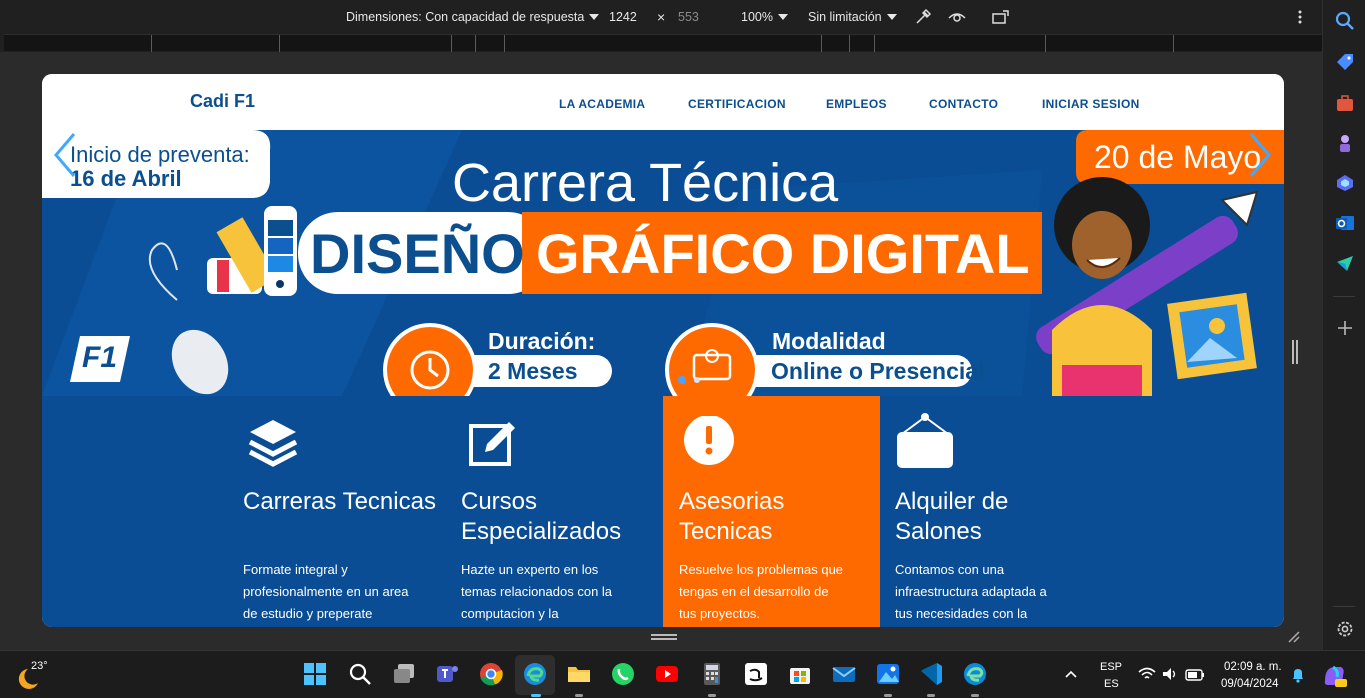 This screenshot has width=1365, height=698. I want to click on settings-gear-icon, so click(1345, 629).